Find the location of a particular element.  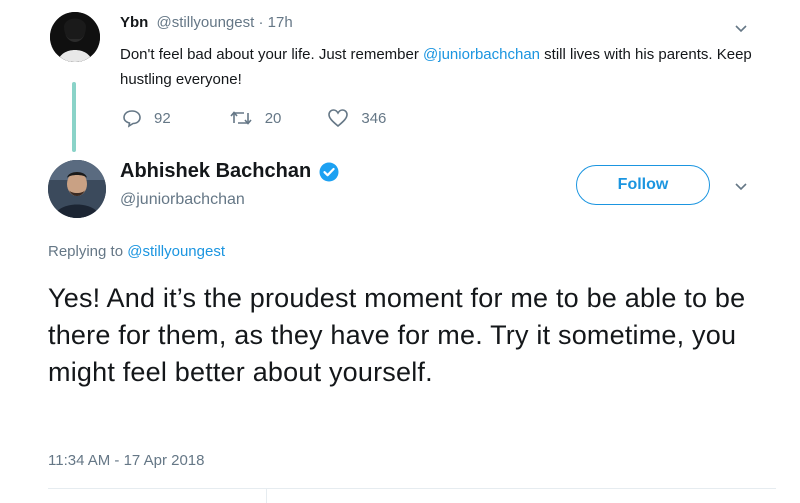

retweet-icon is located at coordinates (241, 118).